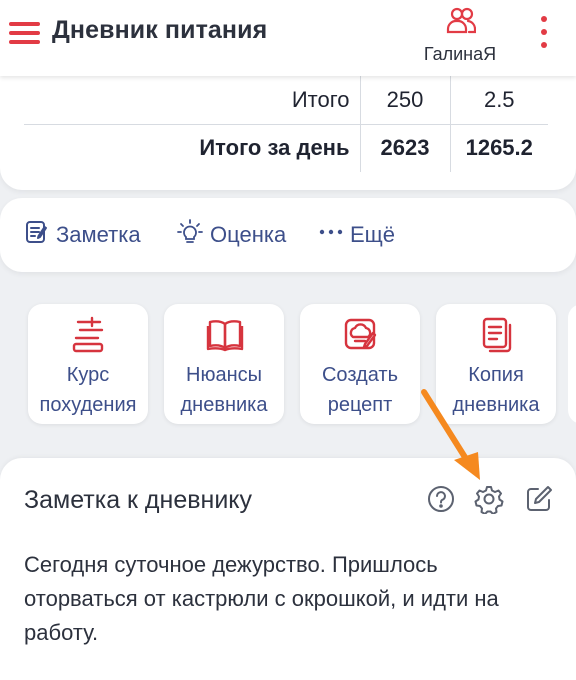  I want to click on tile-create-recipe: Создать рецепт, so click(360, 364).